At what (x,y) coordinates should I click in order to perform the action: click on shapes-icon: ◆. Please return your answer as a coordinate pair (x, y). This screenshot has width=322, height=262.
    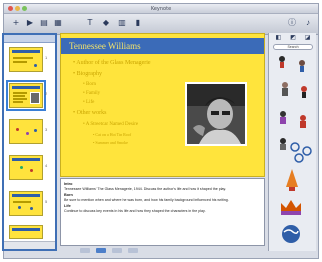
    Looking at the image, I should click on (106, 22).